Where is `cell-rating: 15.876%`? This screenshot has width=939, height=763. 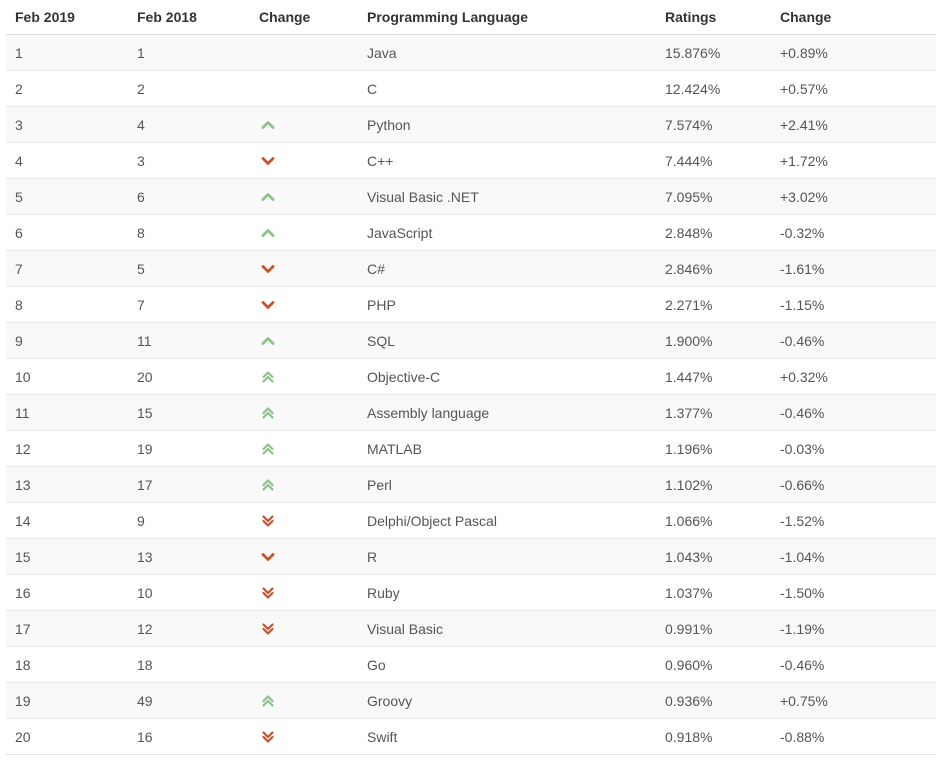
cell-rating: 15.876% is located at coordinates (713, 52).